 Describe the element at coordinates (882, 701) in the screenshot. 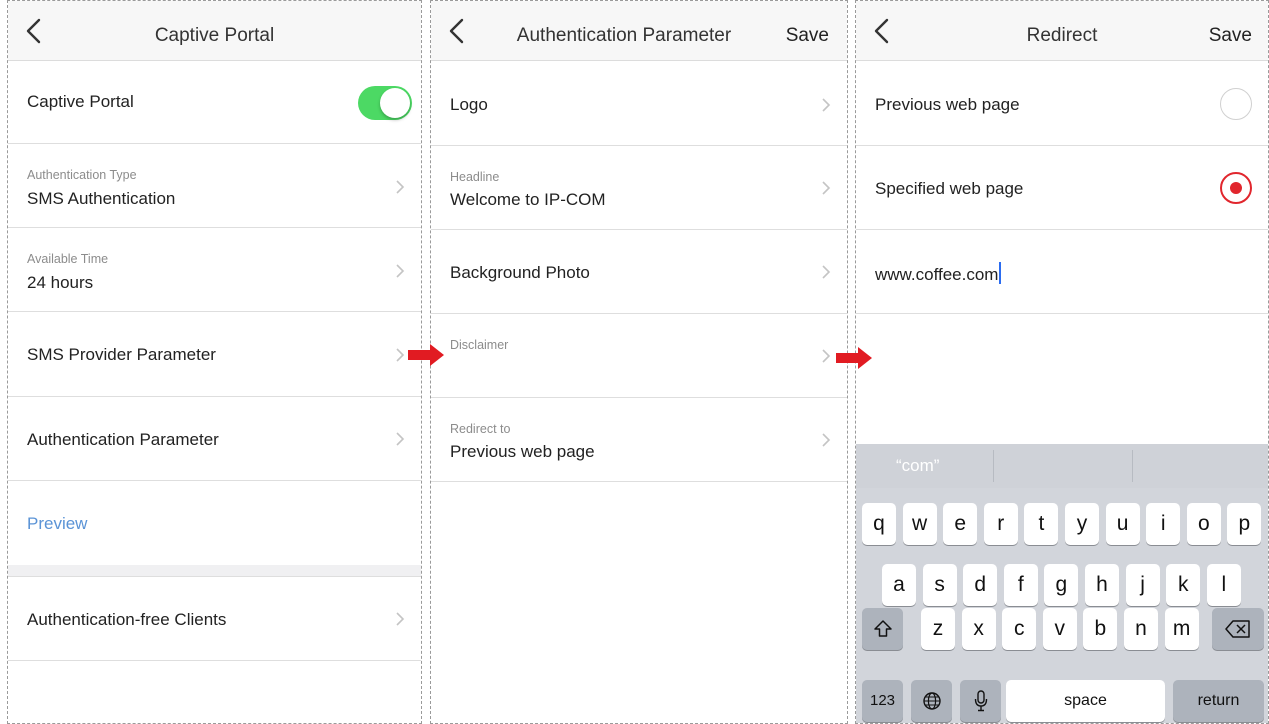

I see `numbers-key: 123` at that location.